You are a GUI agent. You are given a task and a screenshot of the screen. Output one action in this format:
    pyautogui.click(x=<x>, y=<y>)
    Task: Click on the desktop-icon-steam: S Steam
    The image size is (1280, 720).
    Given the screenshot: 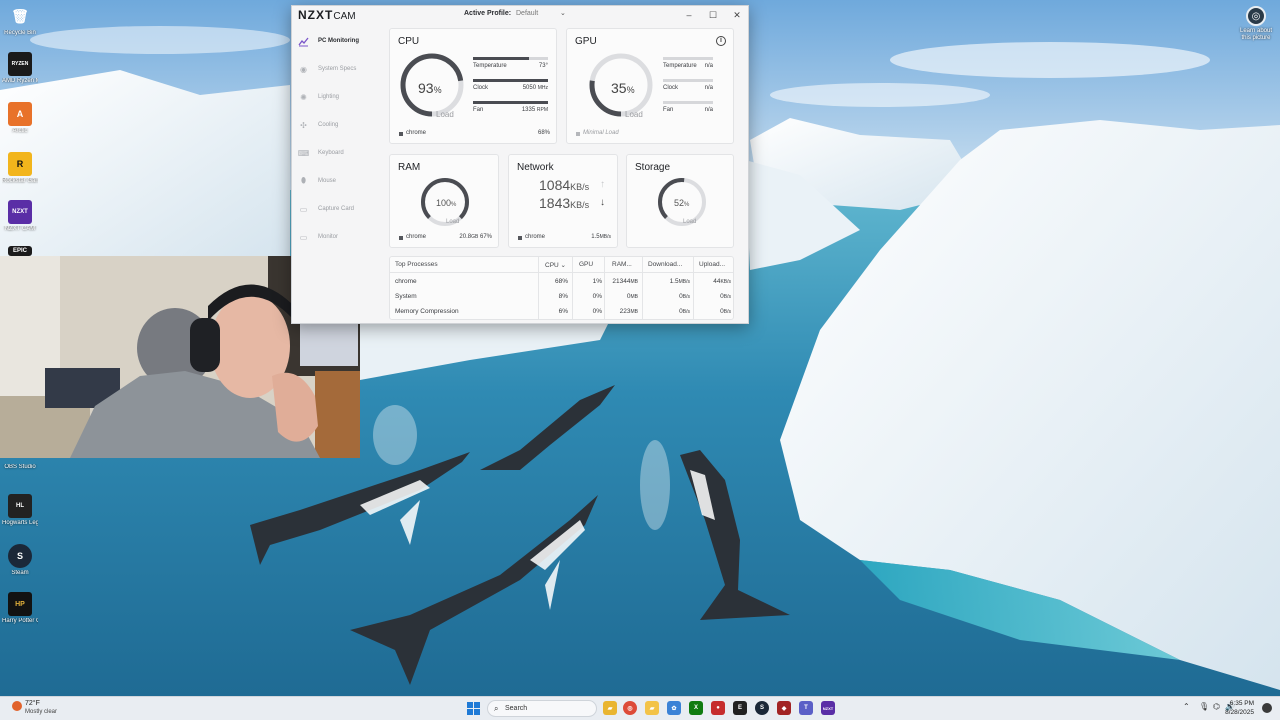 What is the action you would take?
    pyautogui.click(x=20, y=560)
    